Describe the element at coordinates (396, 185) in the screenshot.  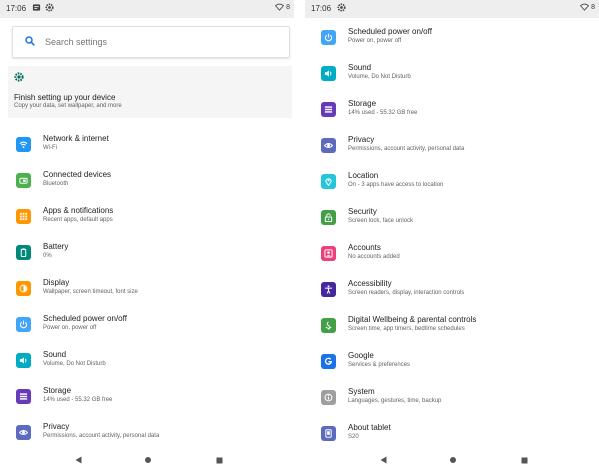
I see `item-subtitle: On - 3 apps have access to location` at that location.